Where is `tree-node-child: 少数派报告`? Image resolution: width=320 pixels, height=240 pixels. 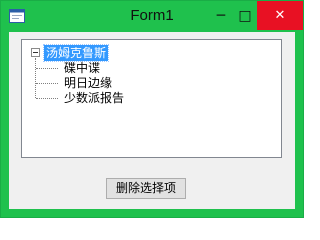
tree-node-child: 少数派报告 is located at coordinates (94, 98).